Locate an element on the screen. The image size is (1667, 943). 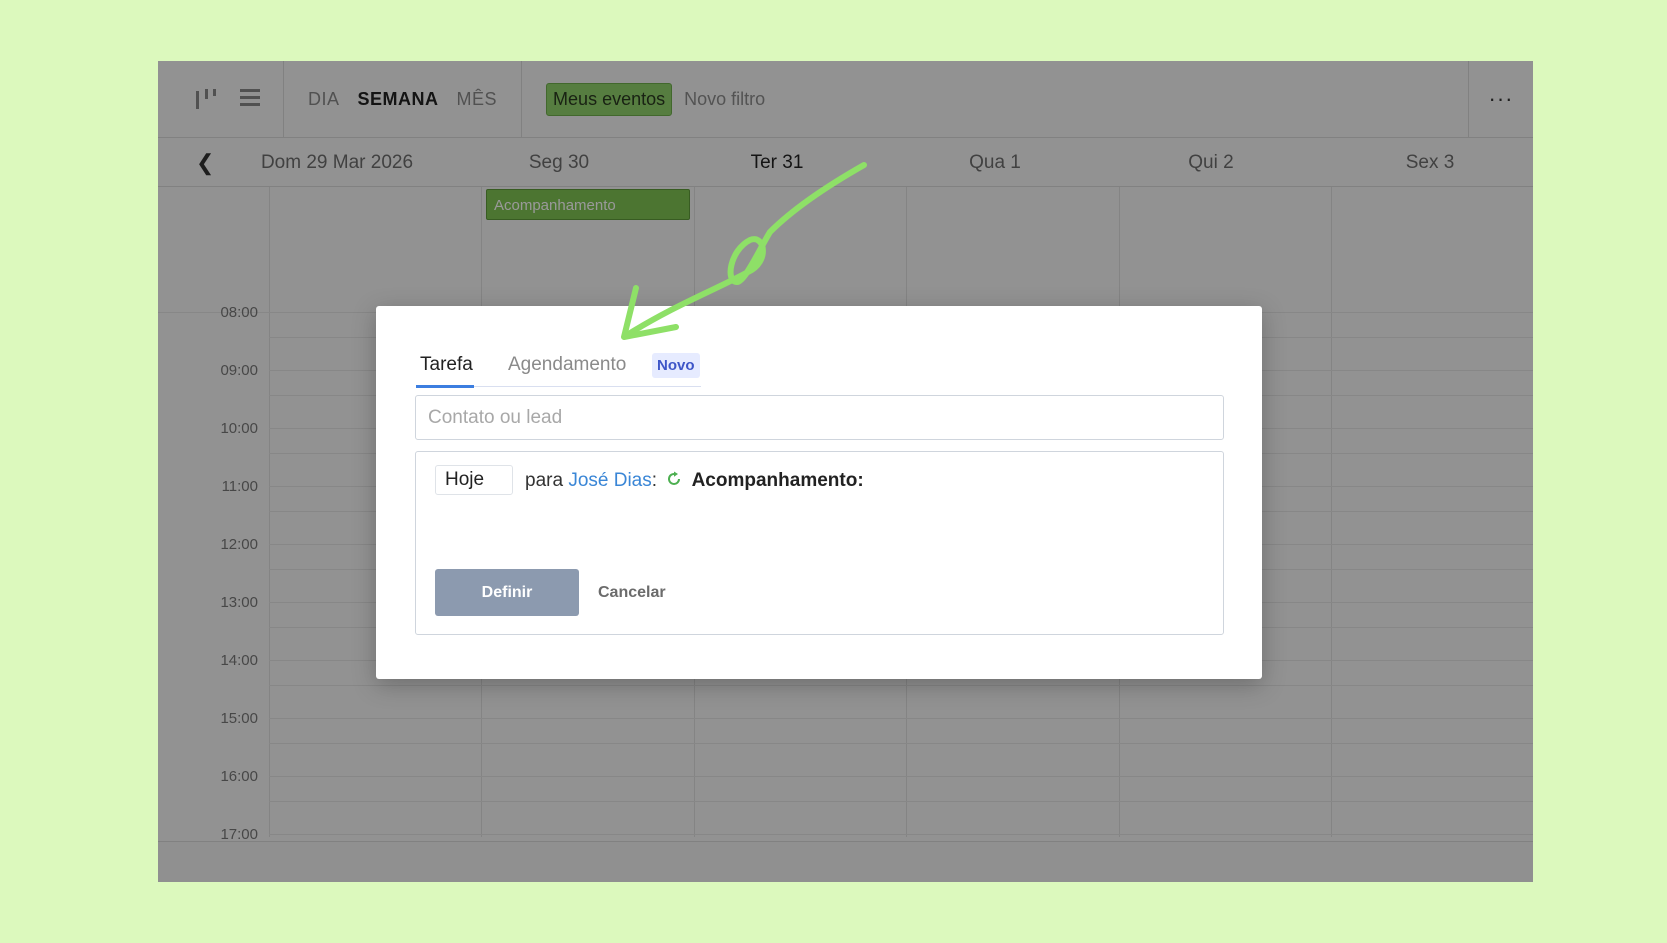
refresh-icon is located at coordinates (674, 479).